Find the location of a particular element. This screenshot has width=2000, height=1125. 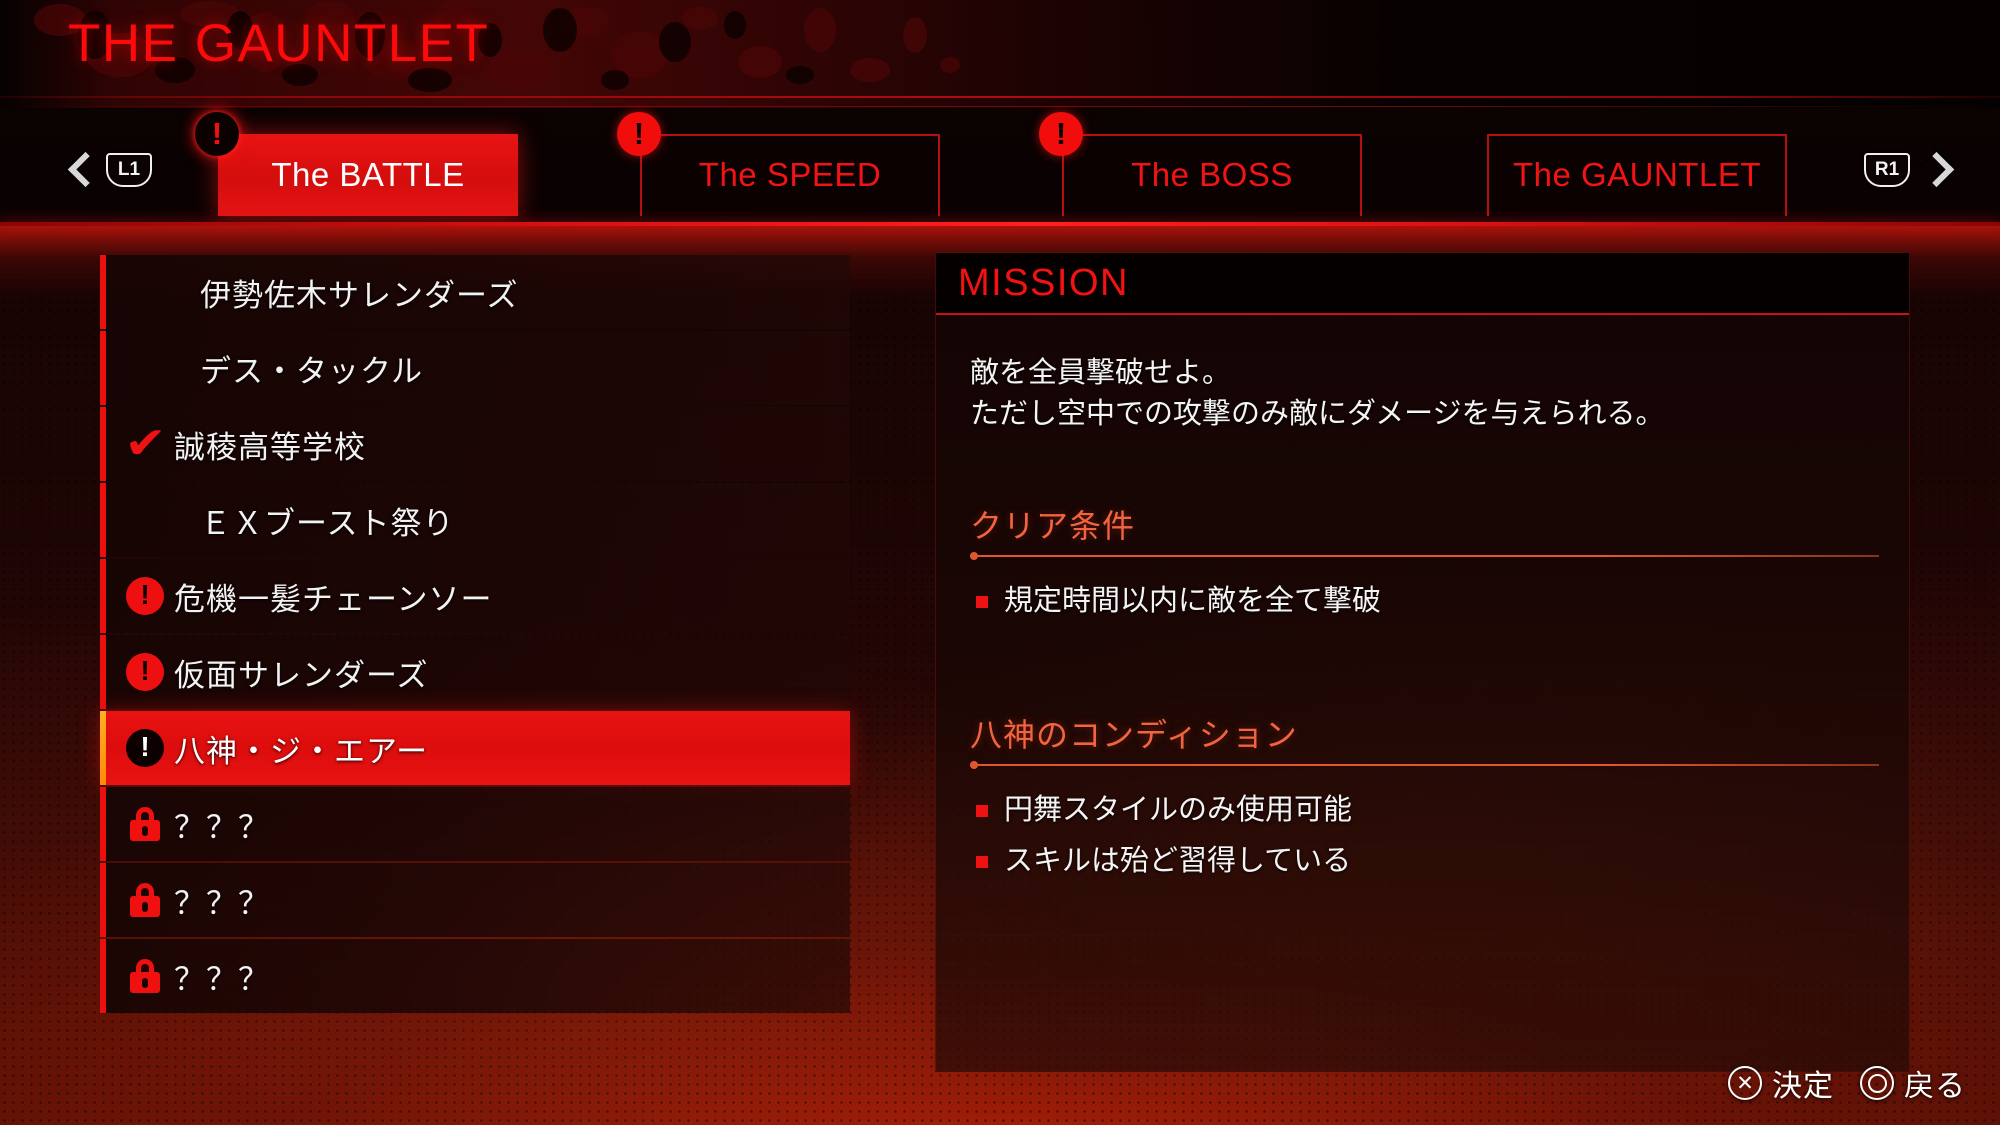

section-bullet-list: 規定時間以内に敵を全て撃破 is located at coordinates (1424, 601).